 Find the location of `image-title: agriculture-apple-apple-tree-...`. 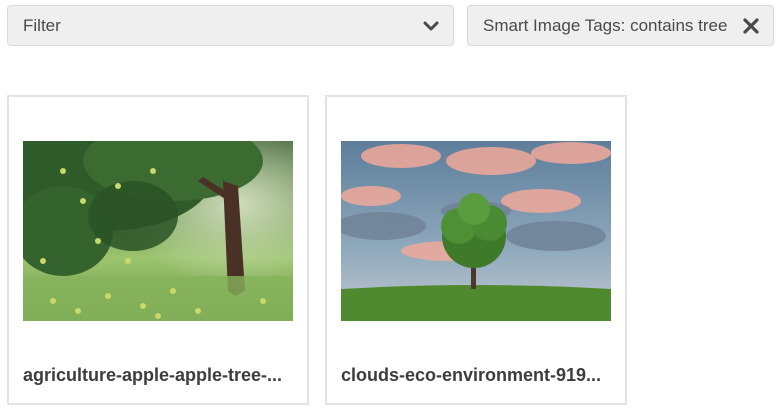

image-title: agriculture-apple-apple-tree-... is located at coordinates (159, 375).